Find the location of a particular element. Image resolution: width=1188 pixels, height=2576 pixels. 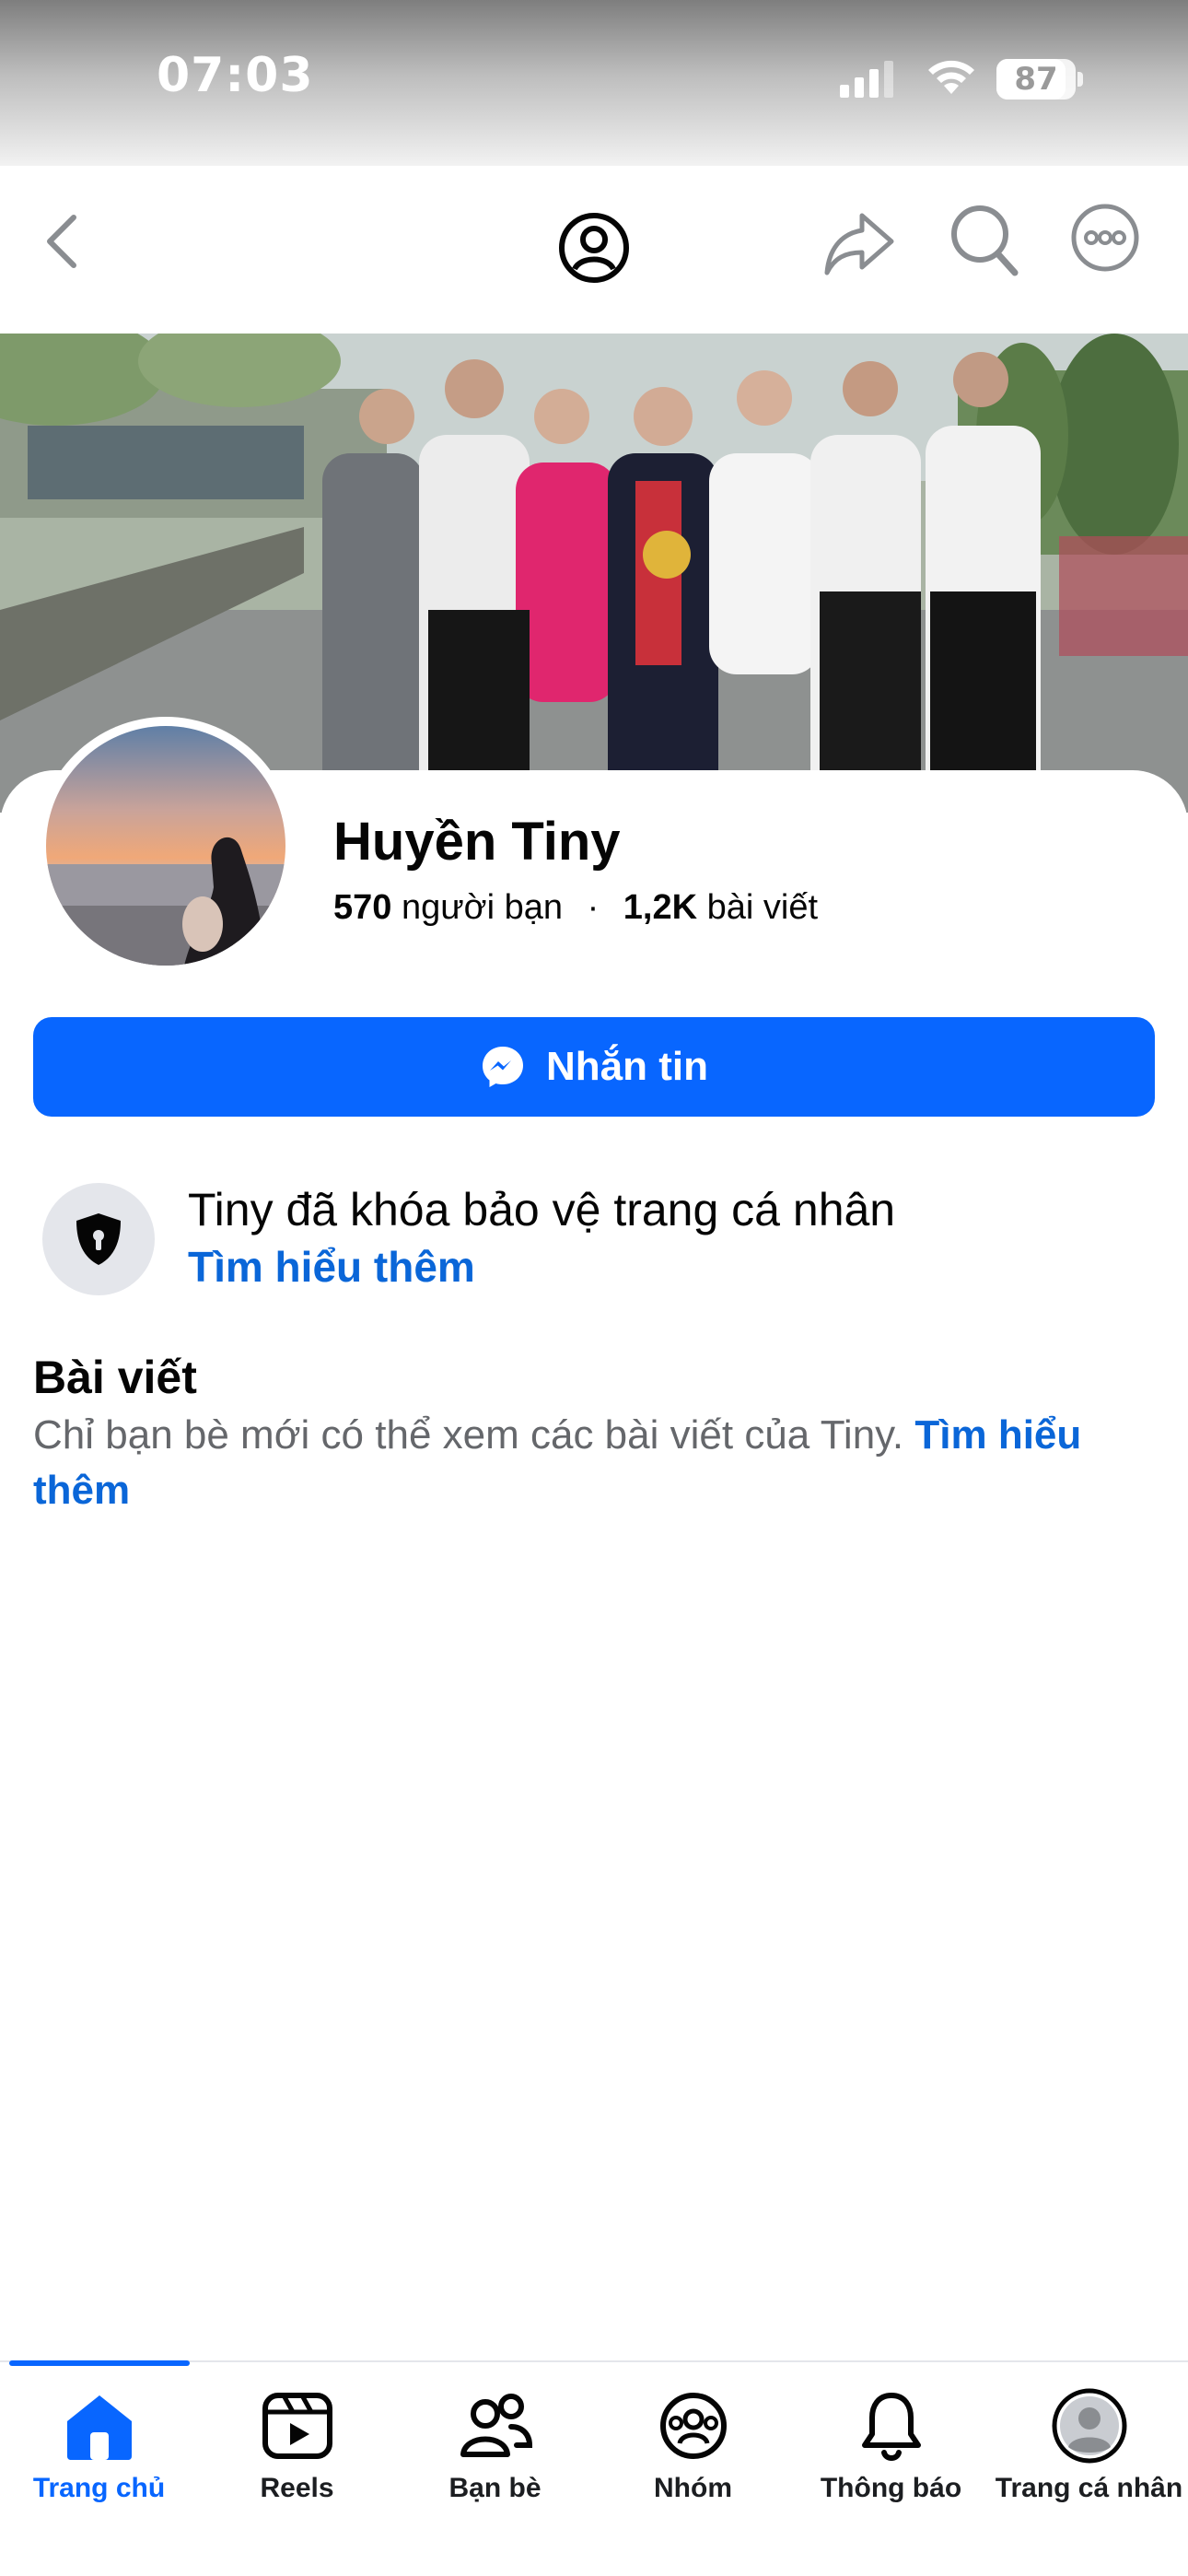

avatar-icon is located at coordinates (1089, 2426).